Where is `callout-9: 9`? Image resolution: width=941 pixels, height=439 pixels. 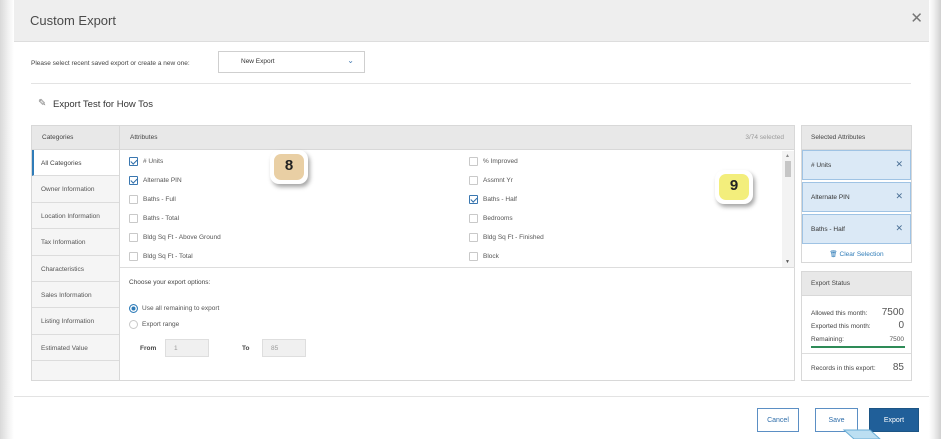
callout-9: 9 is located at coordinates (734, 187).